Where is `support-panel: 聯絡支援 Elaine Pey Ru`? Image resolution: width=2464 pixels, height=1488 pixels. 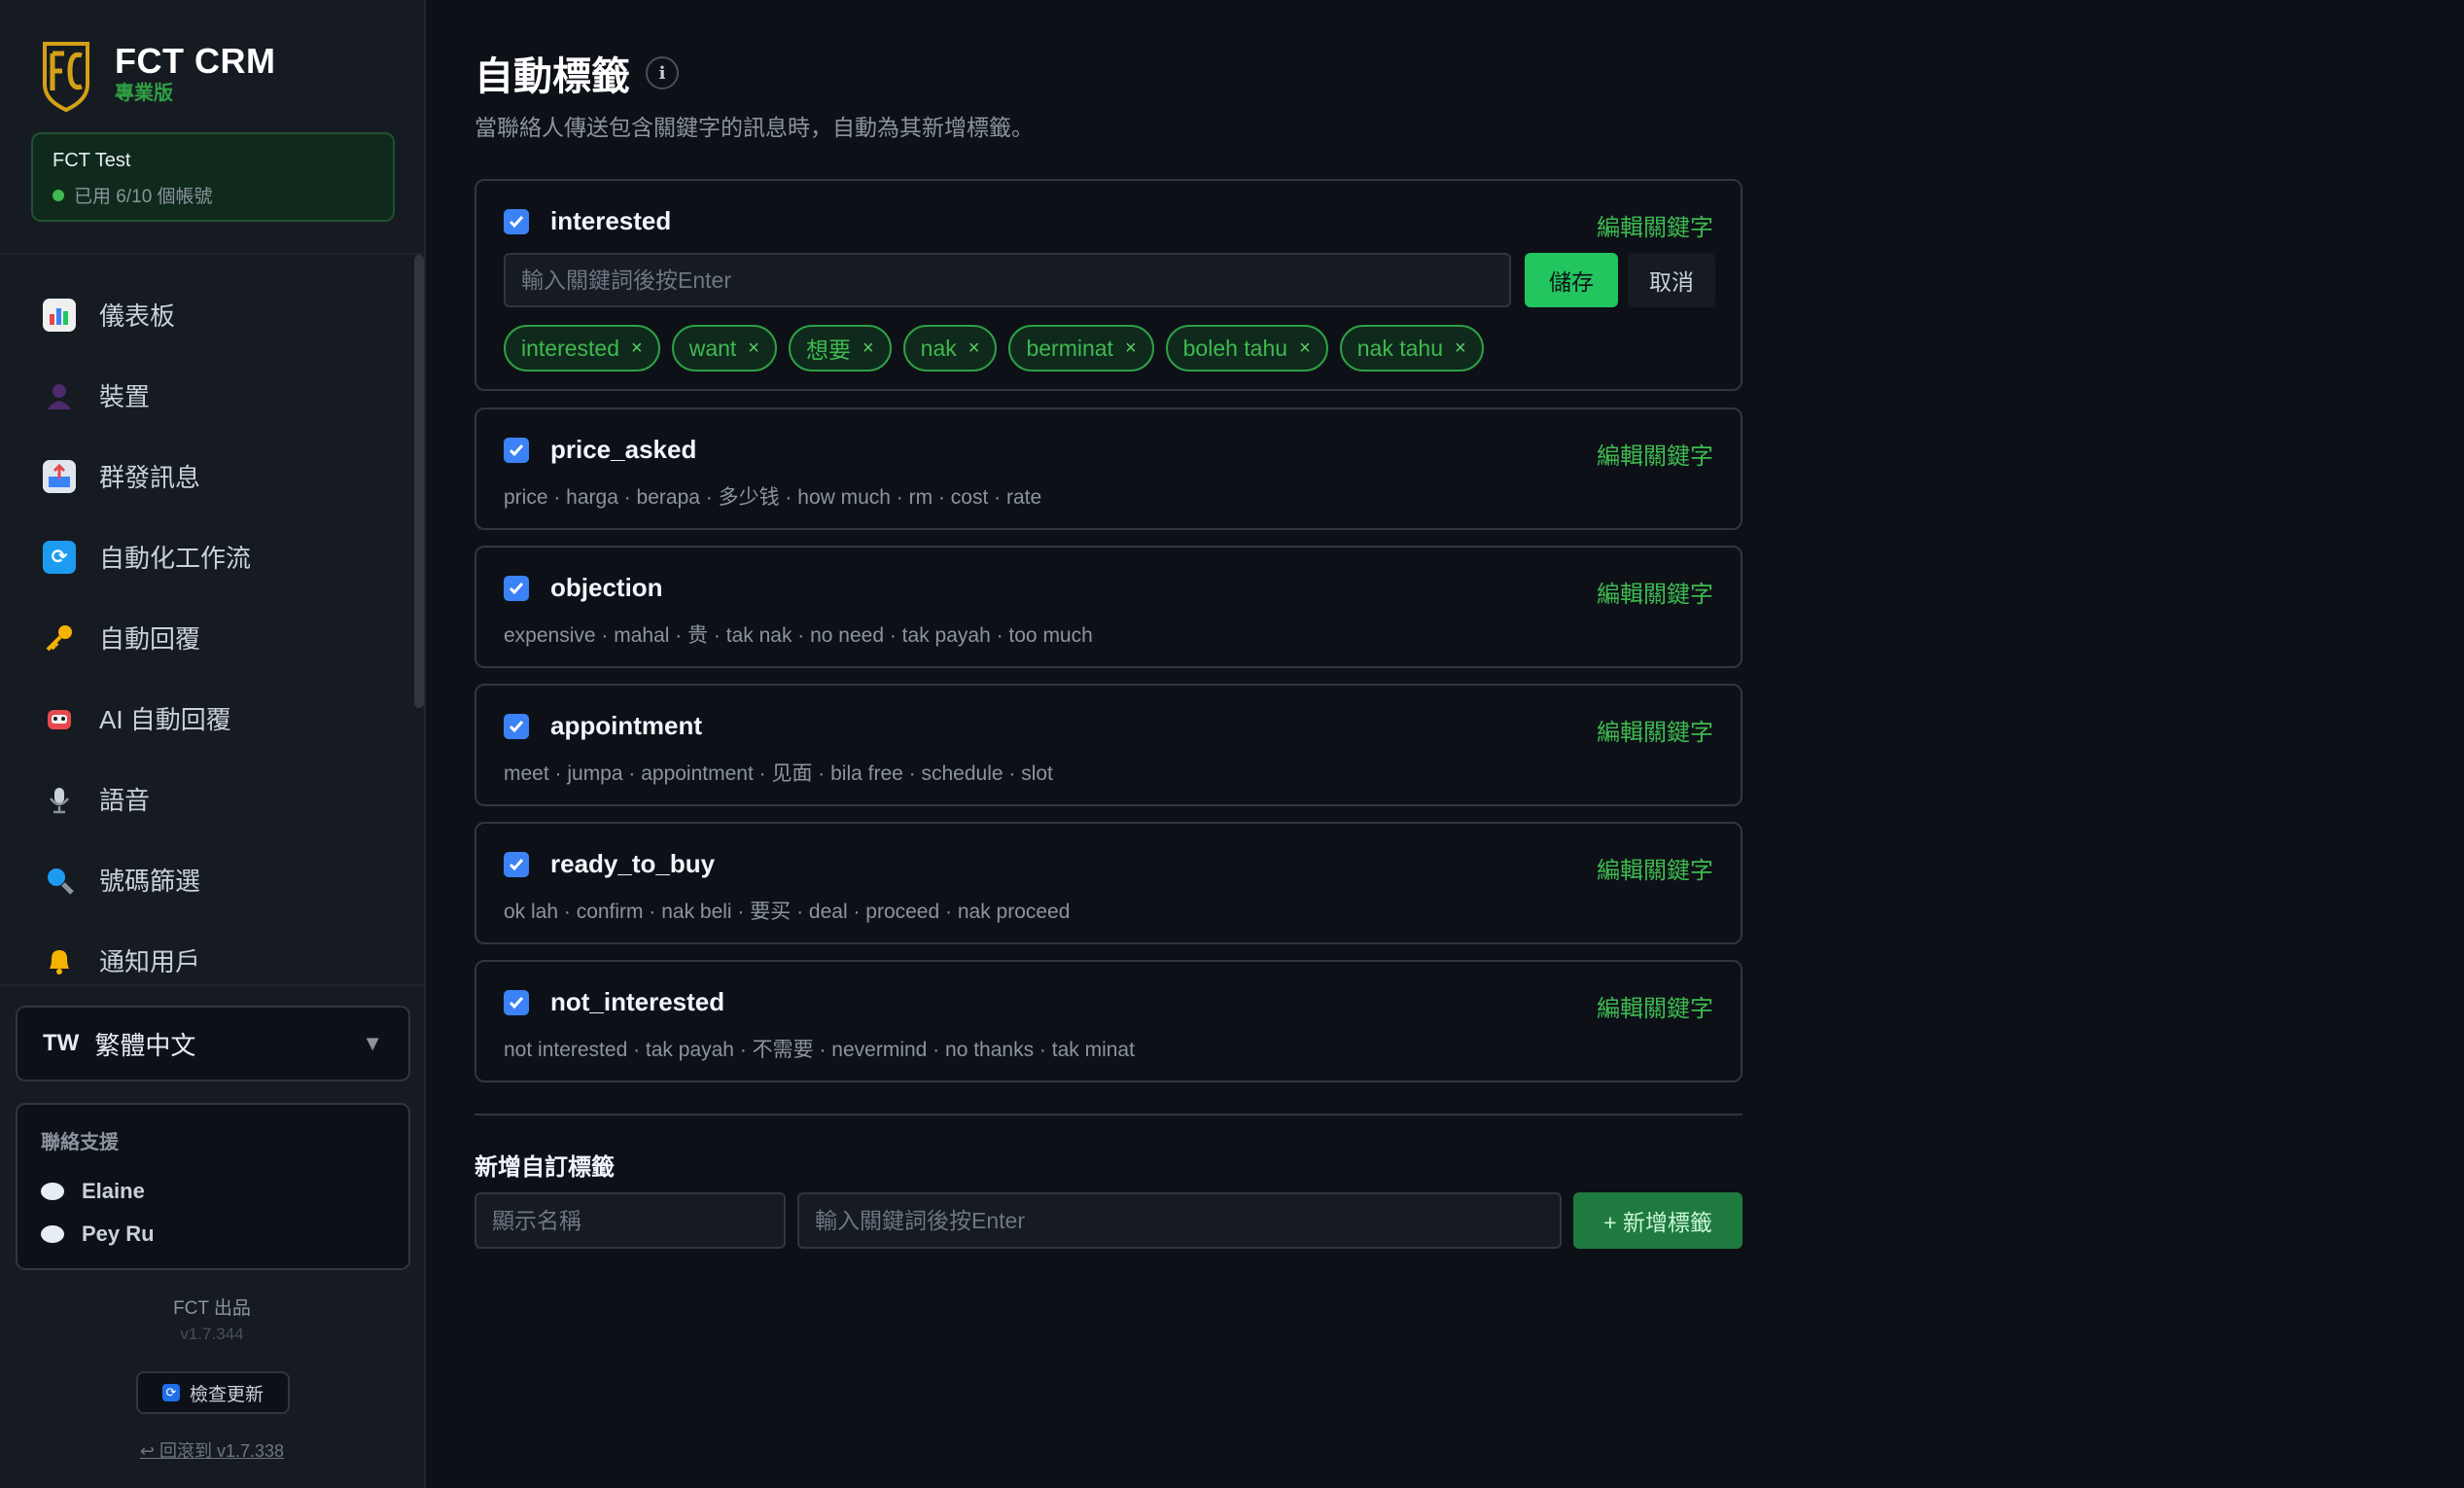
support-panel: 聯絡支援 Elaine Pey Ru is located at coordinates (213, 1186).